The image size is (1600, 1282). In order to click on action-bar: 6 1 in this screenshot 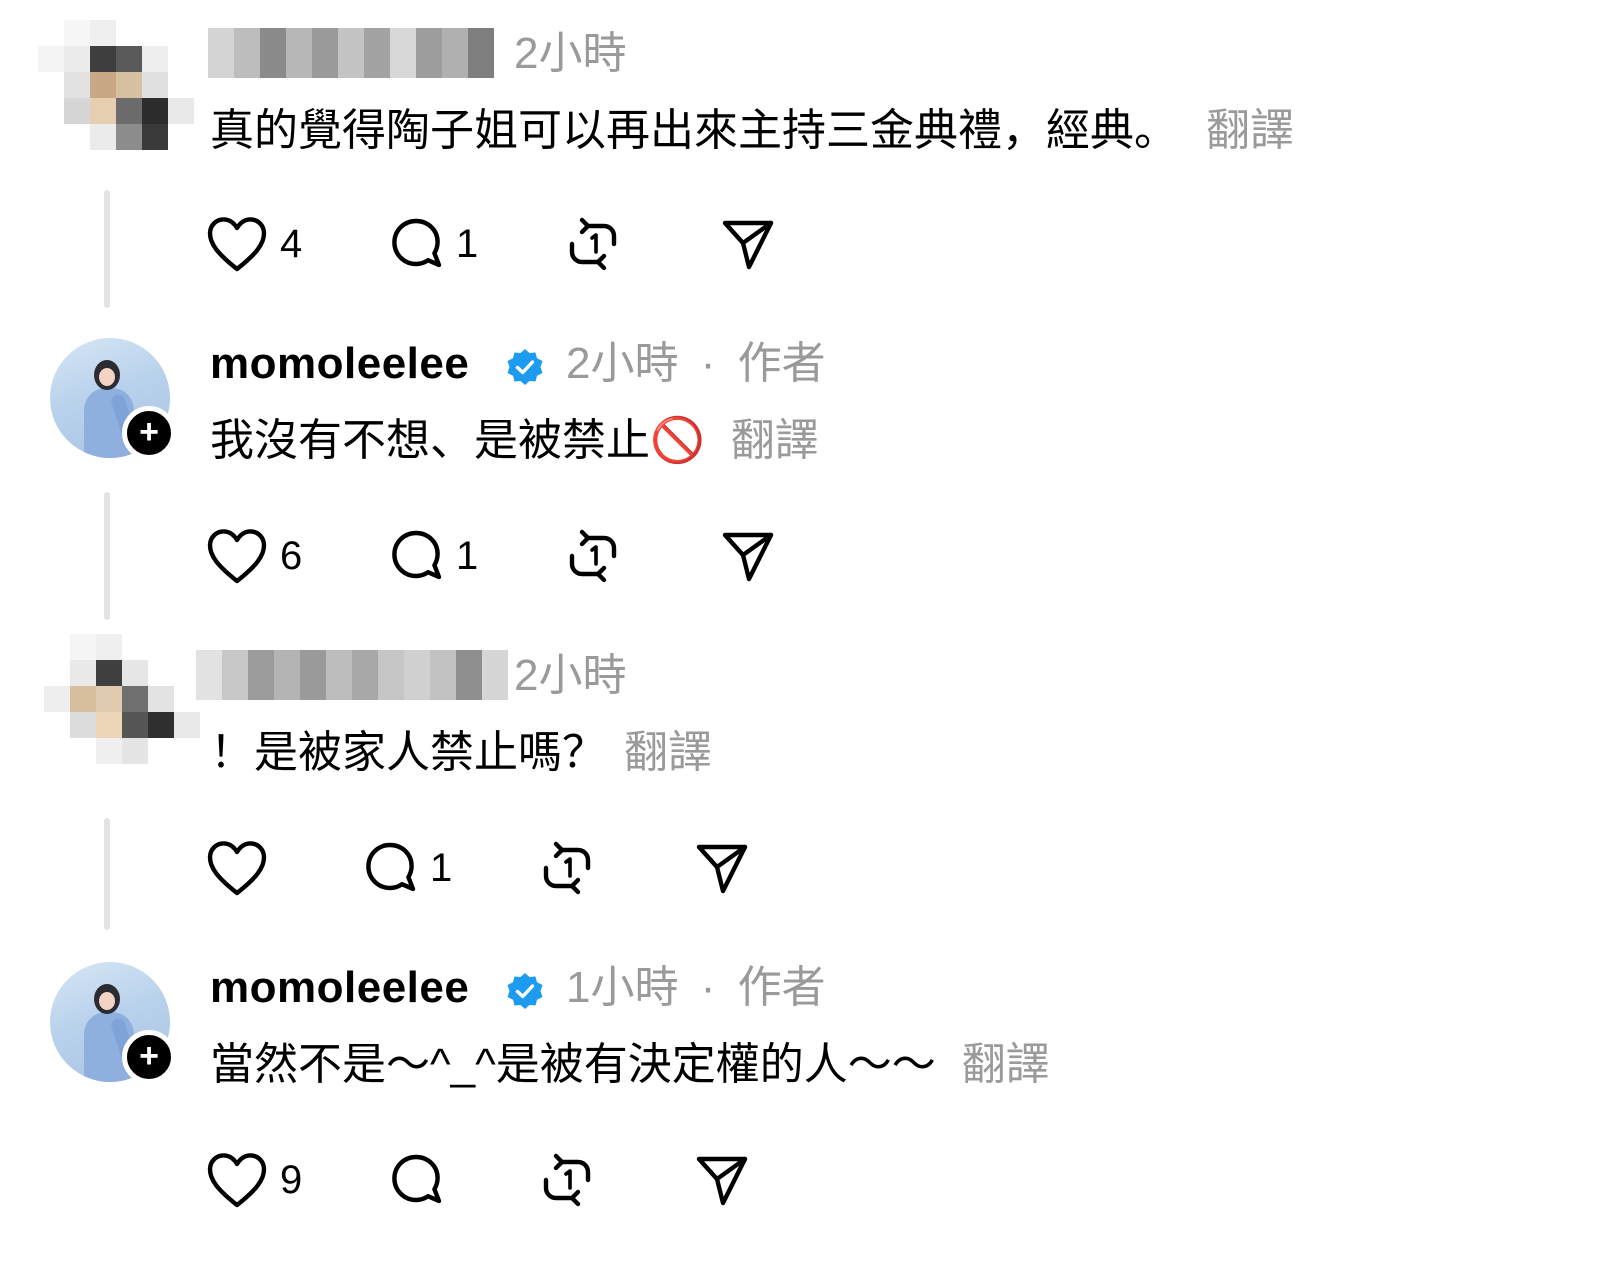, I will do `click(450, 556)`.